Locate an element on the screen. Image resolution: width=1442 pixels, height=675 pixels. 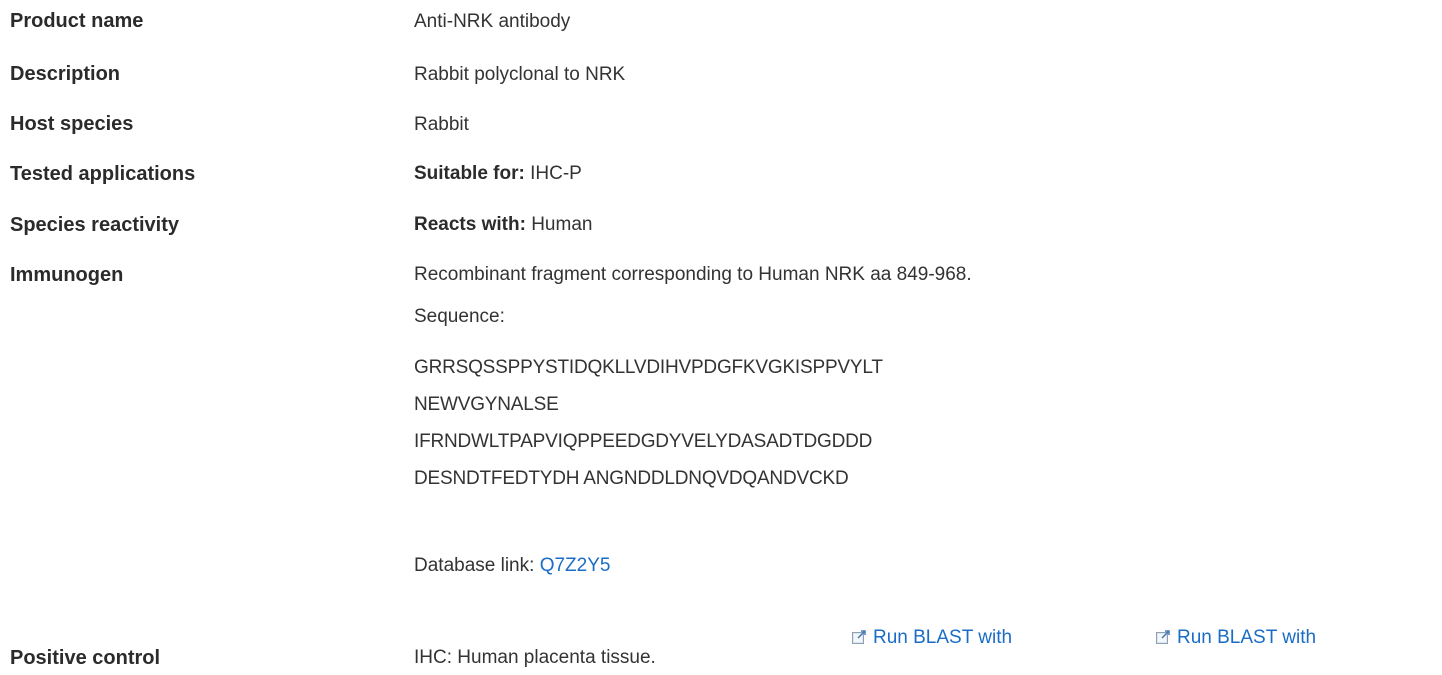
tested-applications-text: IHC-P is located at coordinates (556, 173).